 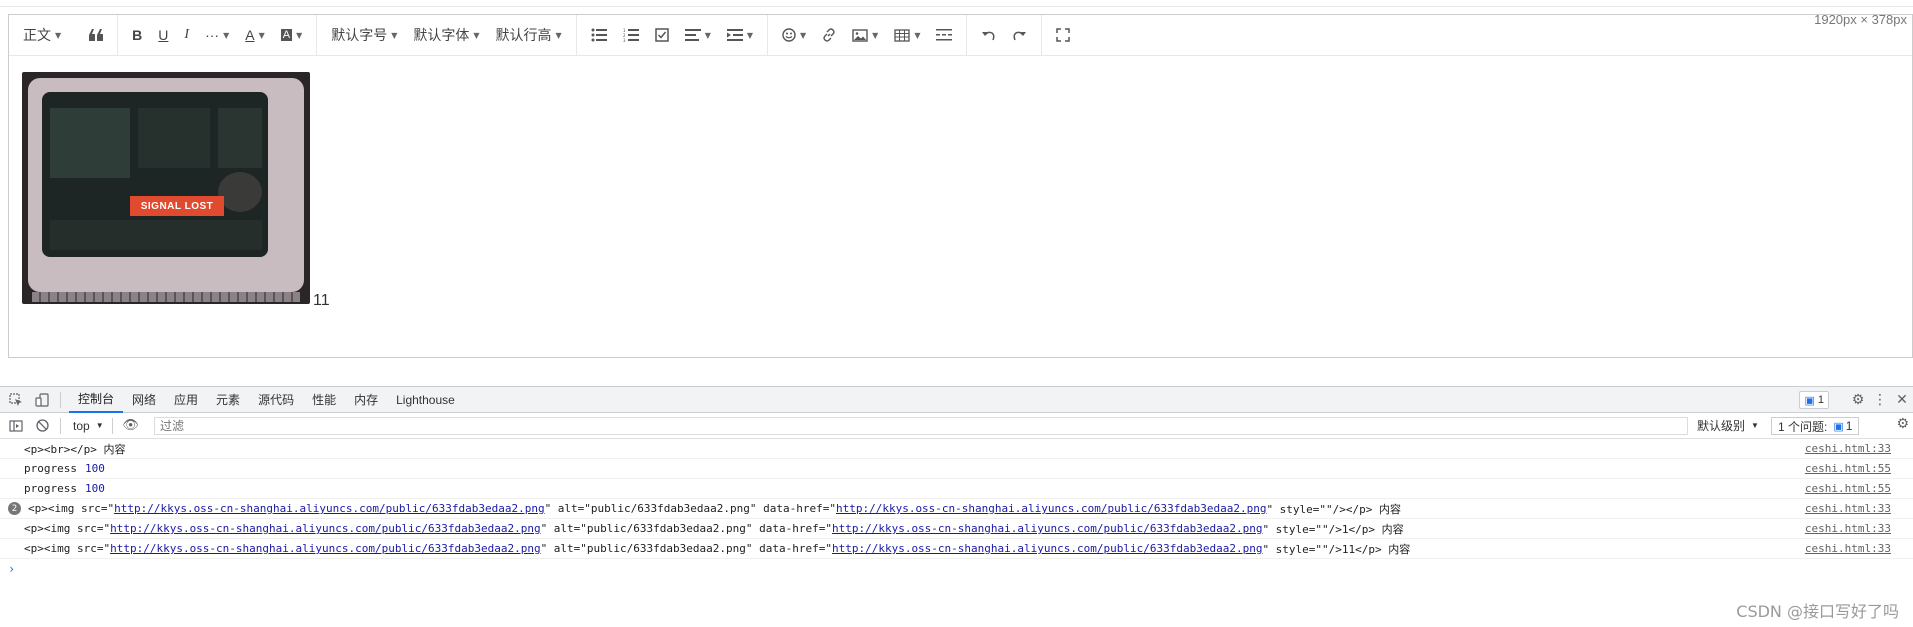 What do you see at coordinates (631, 35) in the screenshot?
I see `numbered-list-button: 123` at bounding box center [631, 35].